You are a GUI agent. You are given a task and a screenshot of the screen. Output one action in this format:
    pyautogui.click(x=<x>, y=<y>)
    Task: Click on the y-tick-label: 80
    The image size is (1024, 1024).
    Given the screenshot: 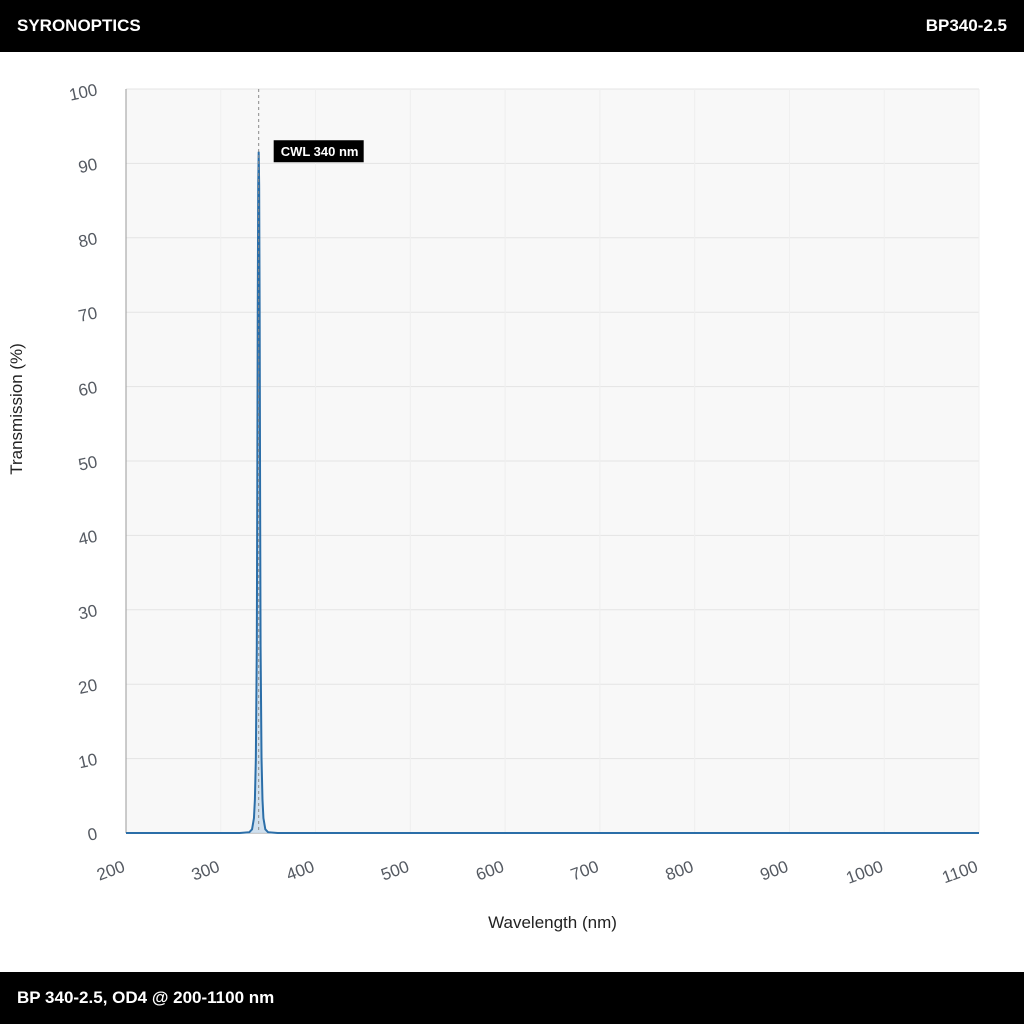 What is the action you would take?
    pyautogui.click(x=88, y=240)
    